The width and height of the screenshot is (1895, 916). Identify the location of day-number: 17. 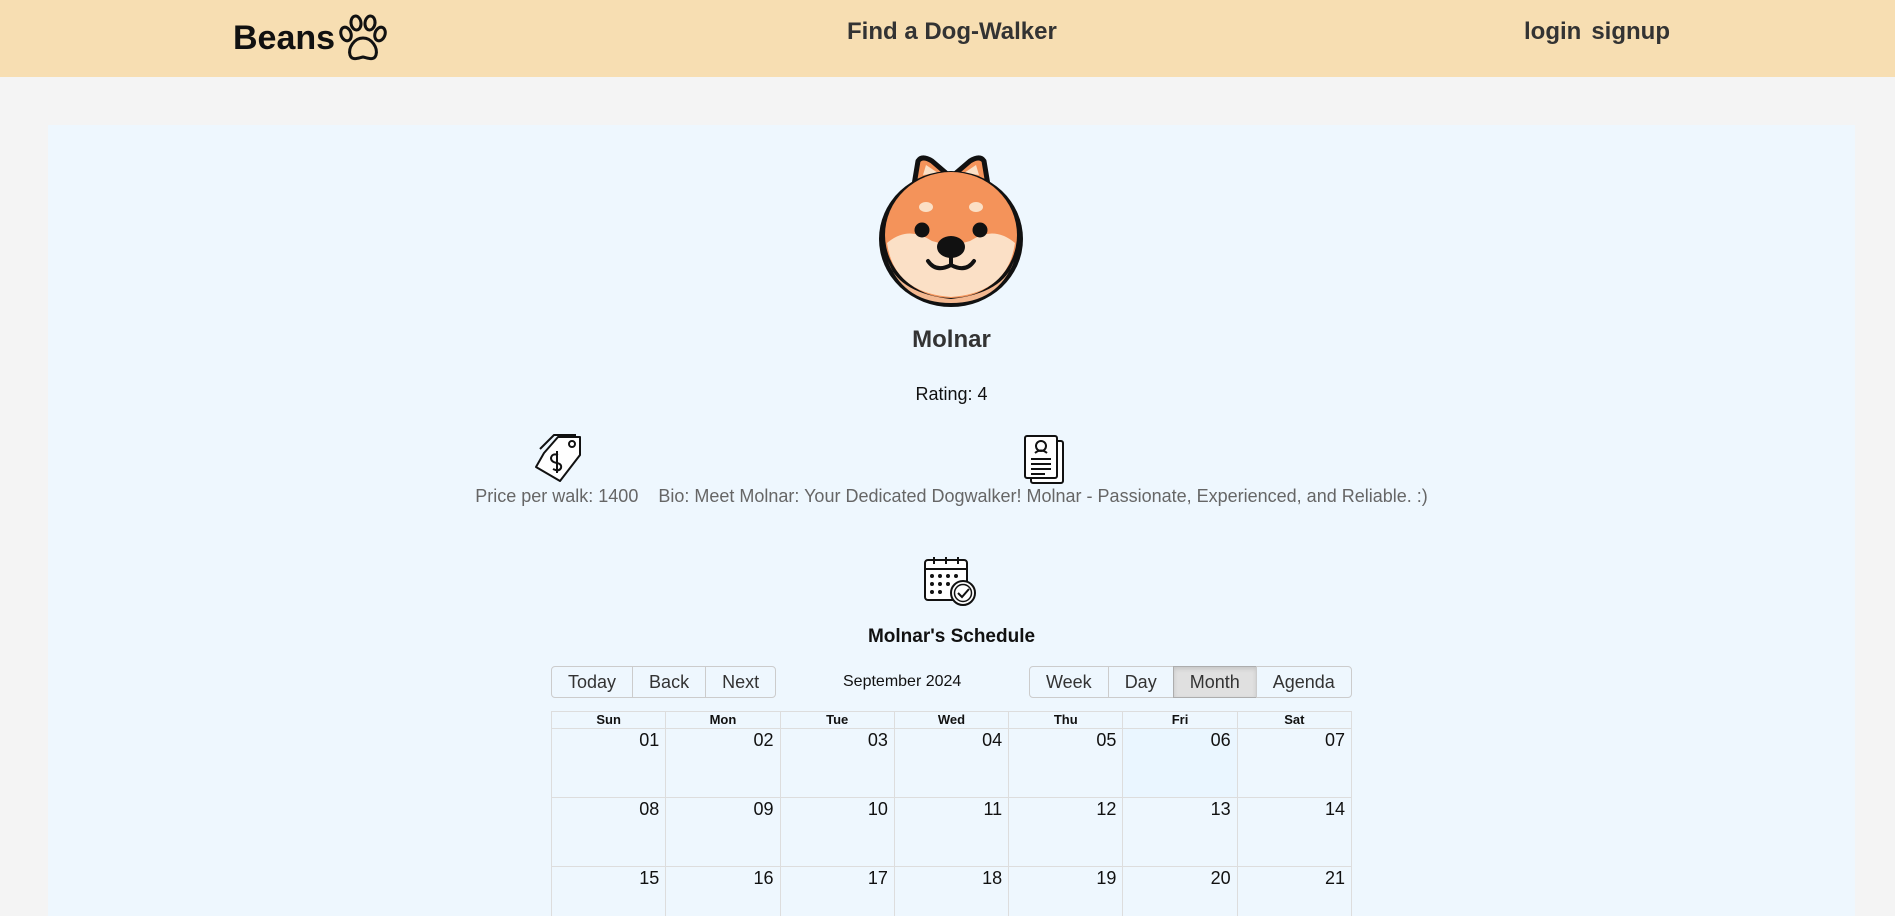
(877, 878).